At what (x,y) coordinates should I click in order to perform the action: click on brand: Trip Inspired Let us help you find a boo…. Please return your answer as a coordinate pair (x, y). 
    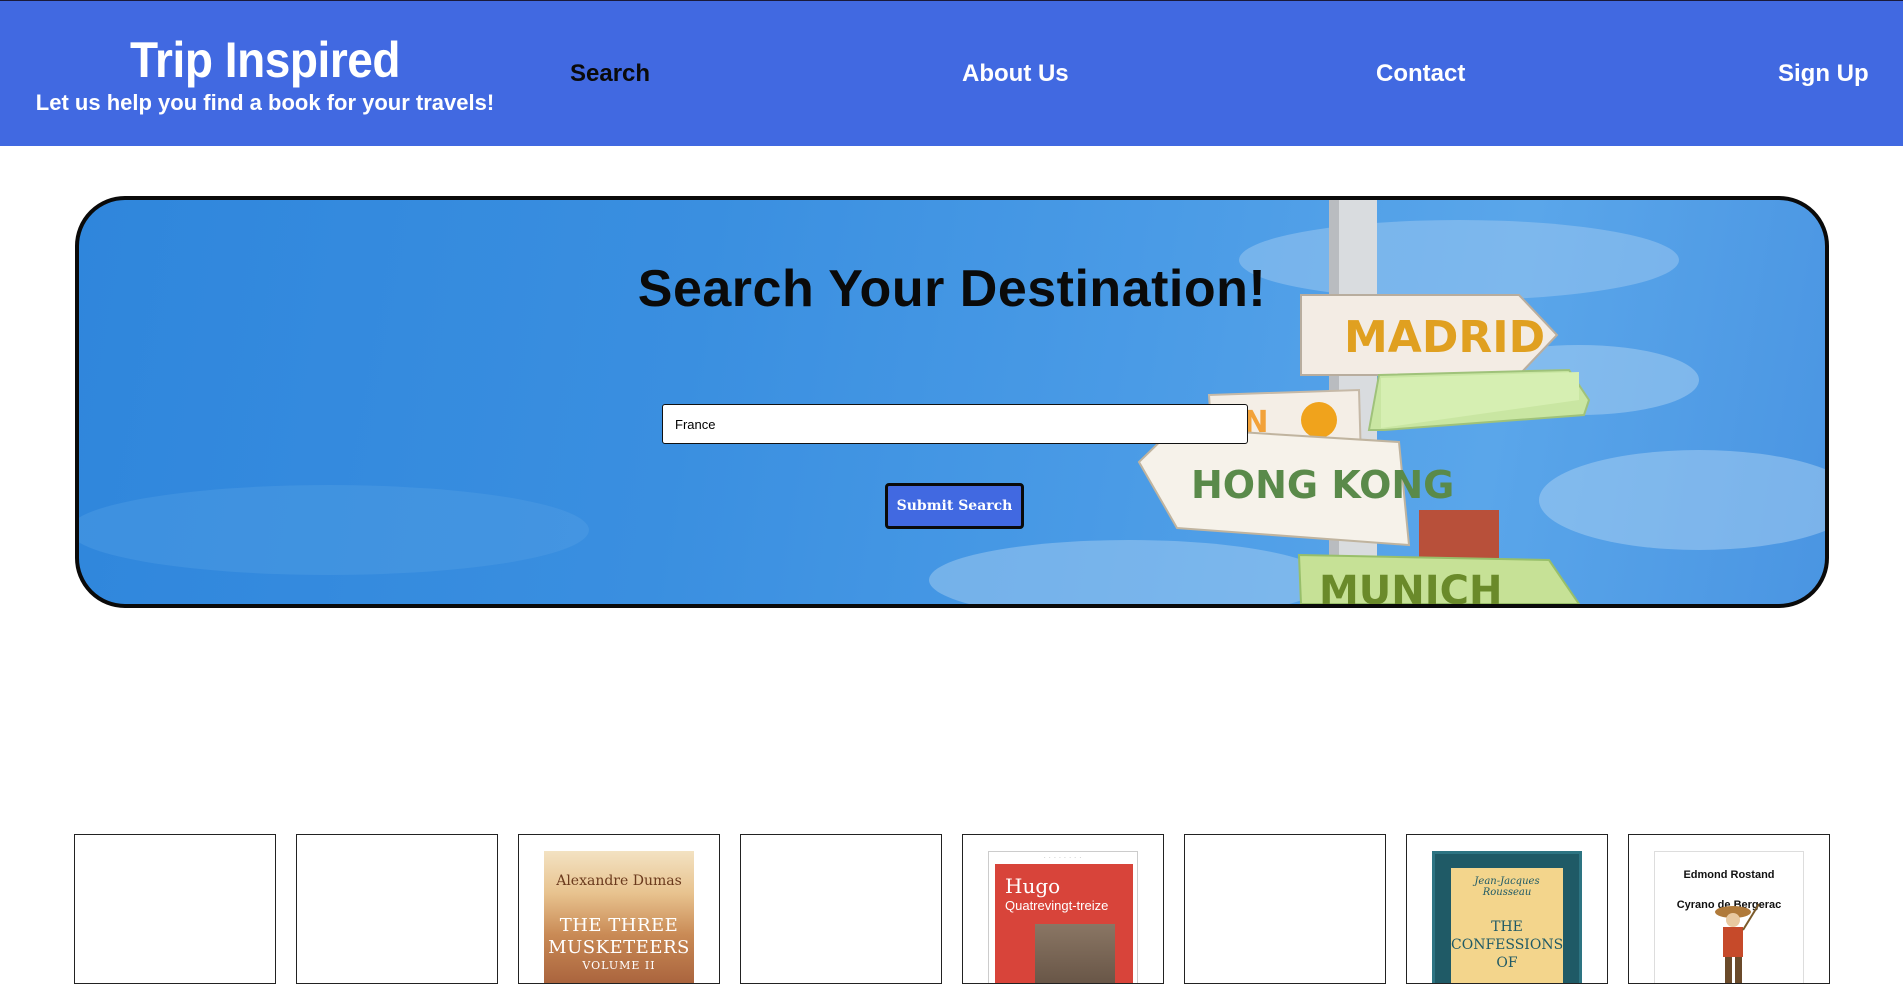
    Looking at the image, I should click on (265, 74).